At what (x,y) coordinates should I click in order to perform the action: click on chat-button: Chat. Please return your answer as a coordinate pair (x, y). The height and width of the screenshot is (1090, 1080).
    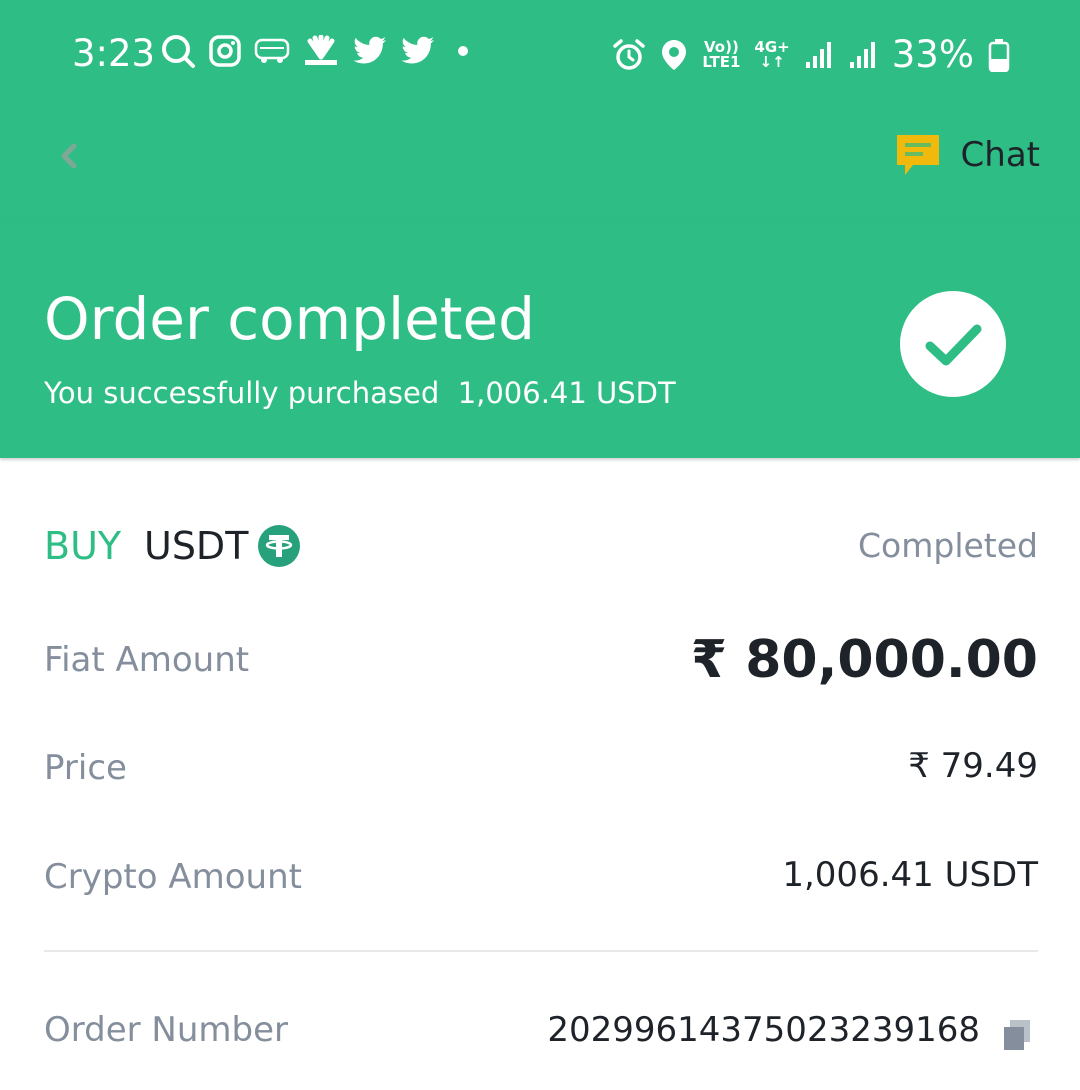
    Looking at the image, I should click on (967, 155).